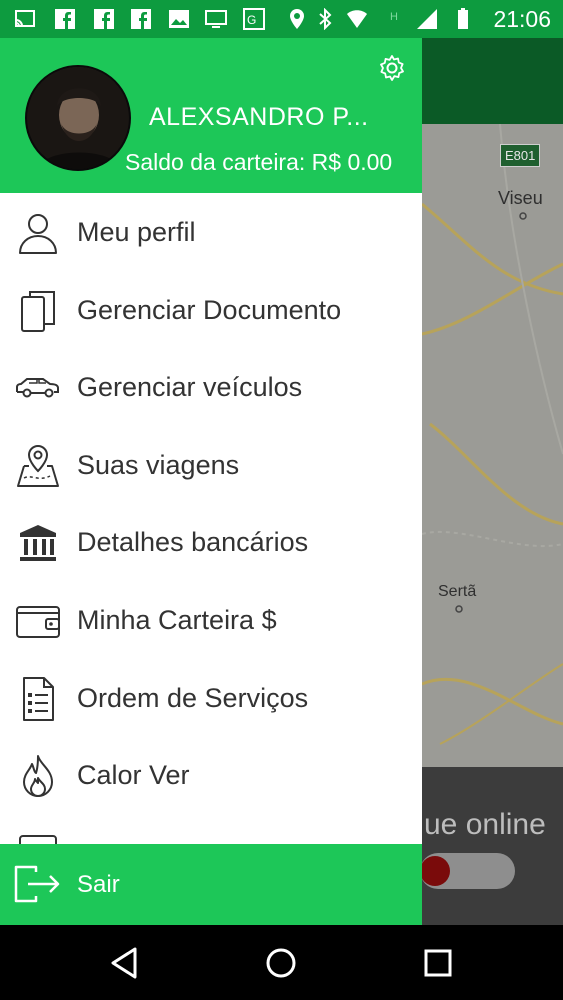 The width and height of the screenshot is (563, 1000). What do you see at coordinates (467, 871) in the screenshot?
I see `online-toggle` at bounding box center [467, 871].